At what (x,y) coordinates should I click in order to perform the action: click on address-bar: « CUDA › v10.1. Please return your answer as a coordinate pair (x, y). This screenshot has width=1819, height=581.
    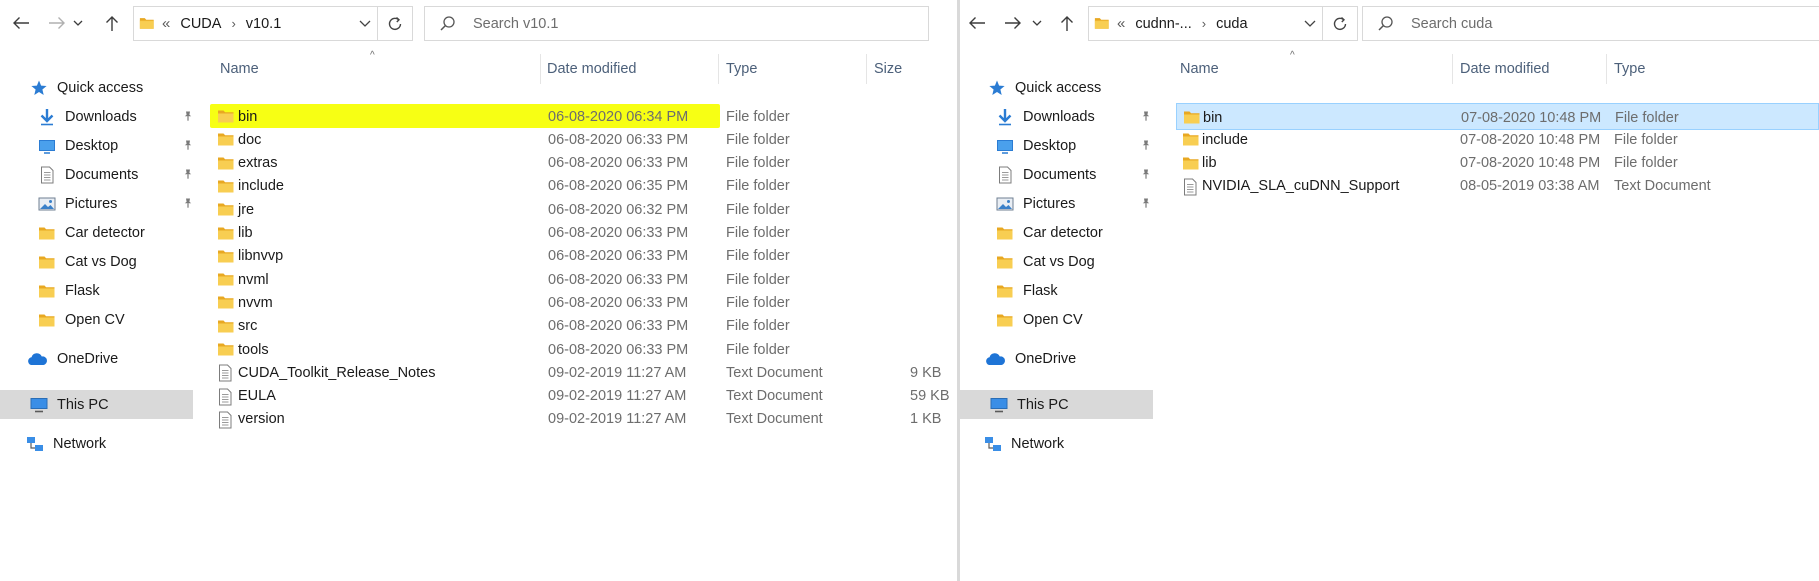
    Looking at the image, I should click on (255, 23).